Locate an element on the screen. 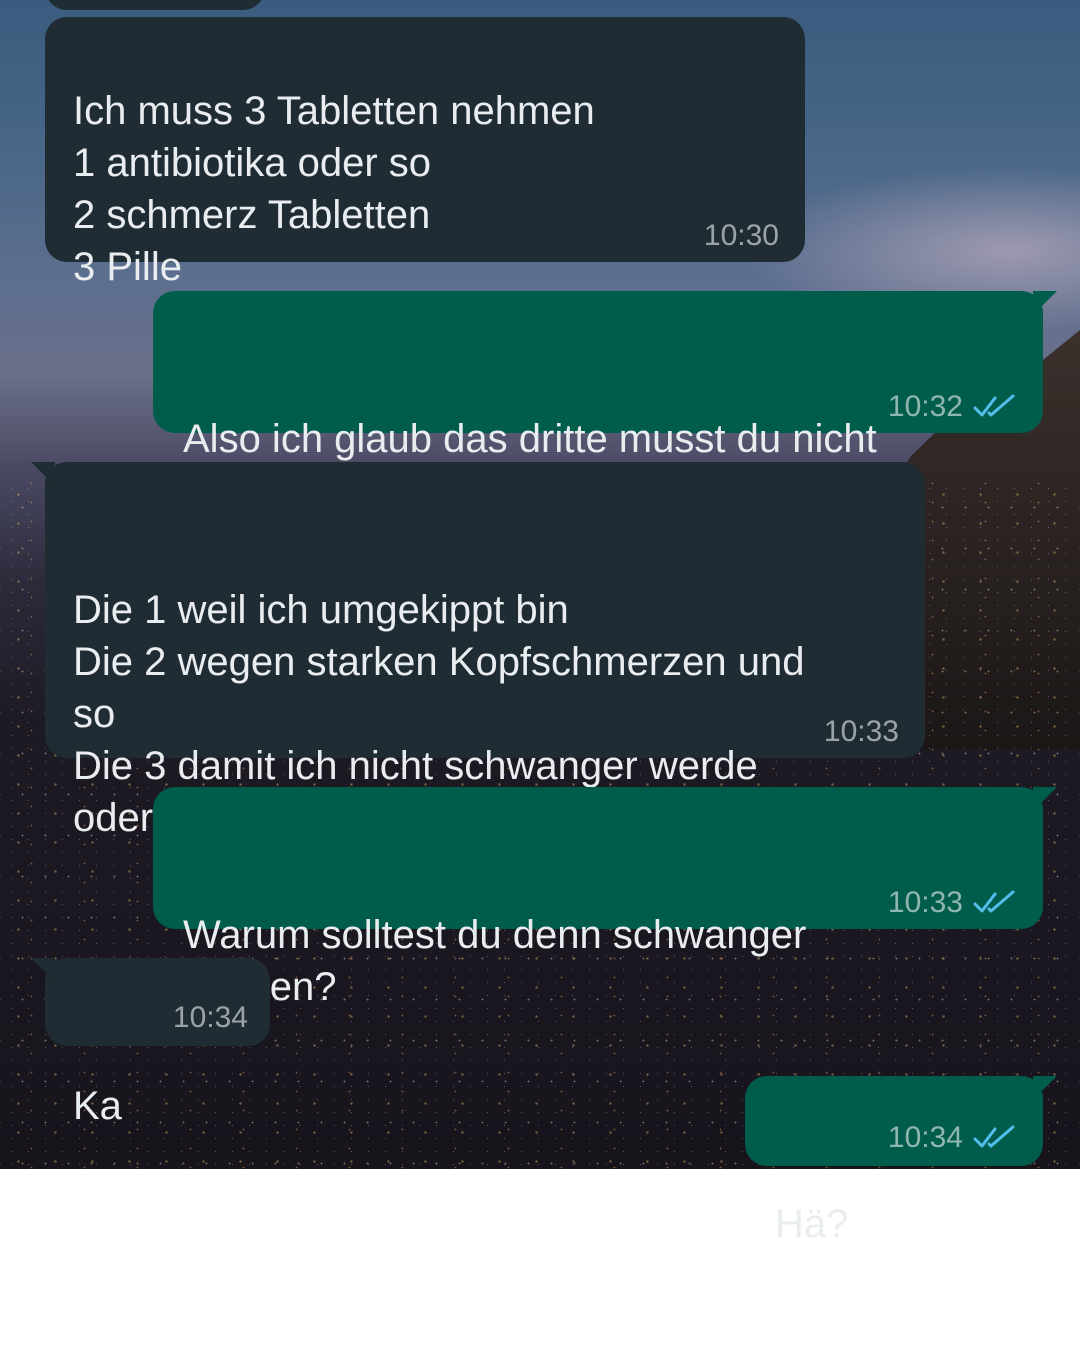 The height and width of the screenshot is (1354, 1080). message-time: 10:30 is located at coordinates (741, 235).